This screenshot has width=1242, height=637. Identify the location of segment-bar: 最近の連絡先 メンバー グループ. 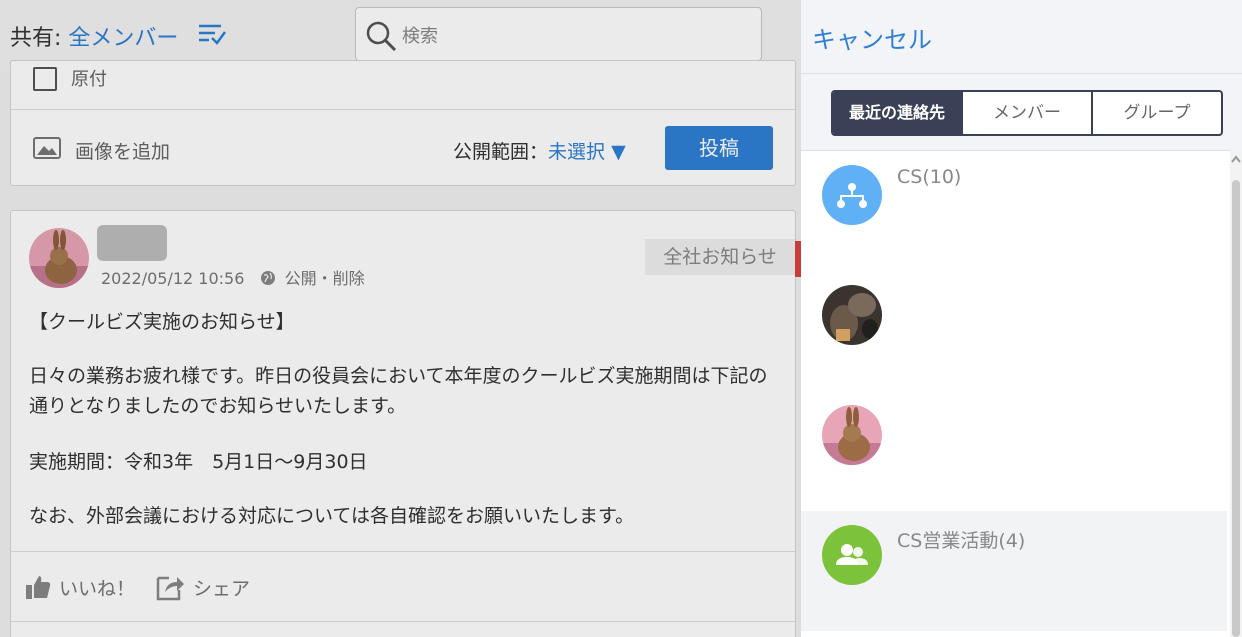
(1021, 112).